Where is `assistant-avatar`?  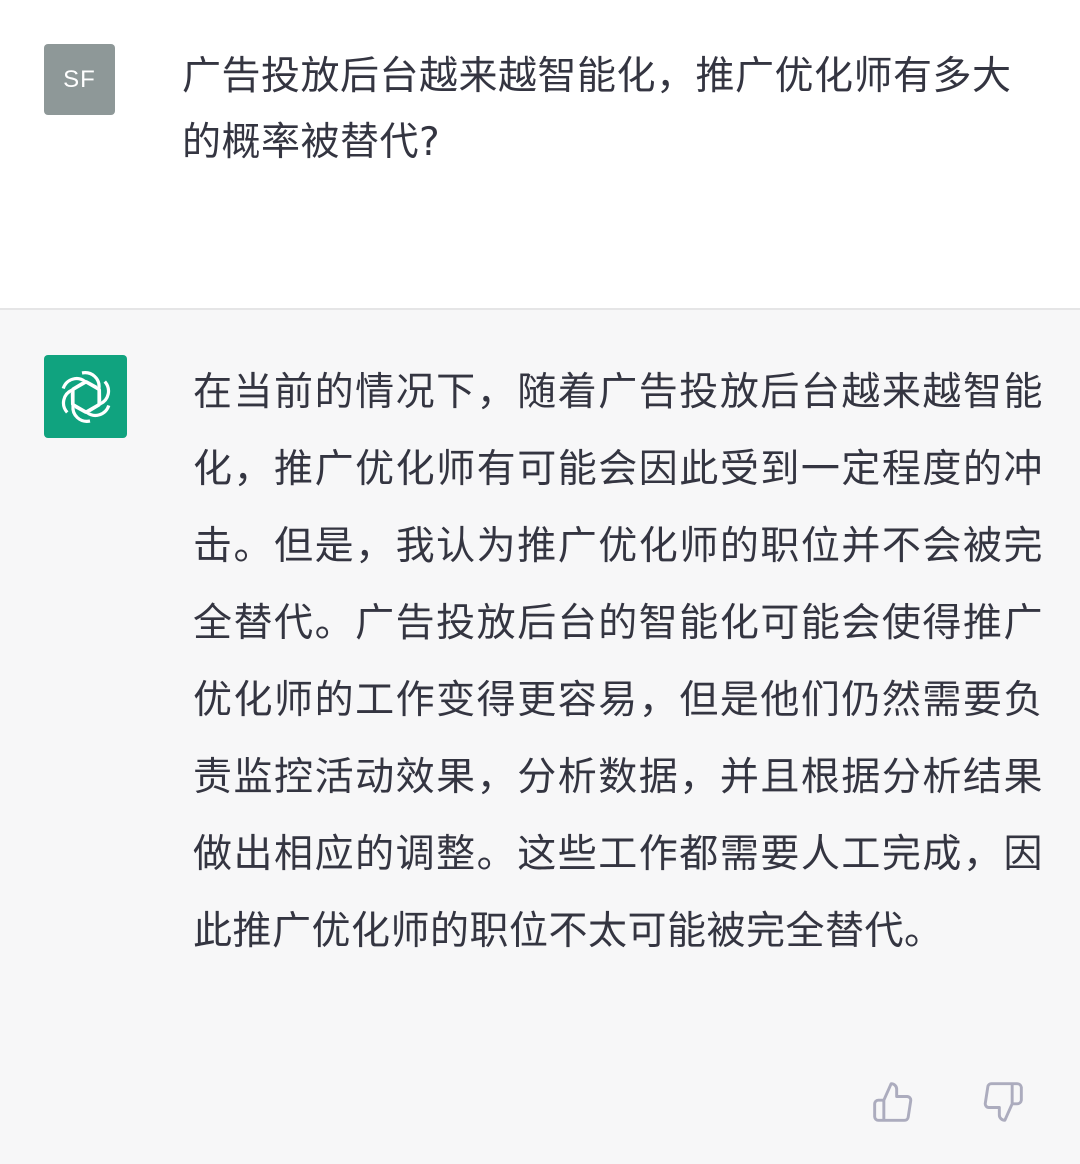 assistant-avatar is located at coordinates (85, 396).